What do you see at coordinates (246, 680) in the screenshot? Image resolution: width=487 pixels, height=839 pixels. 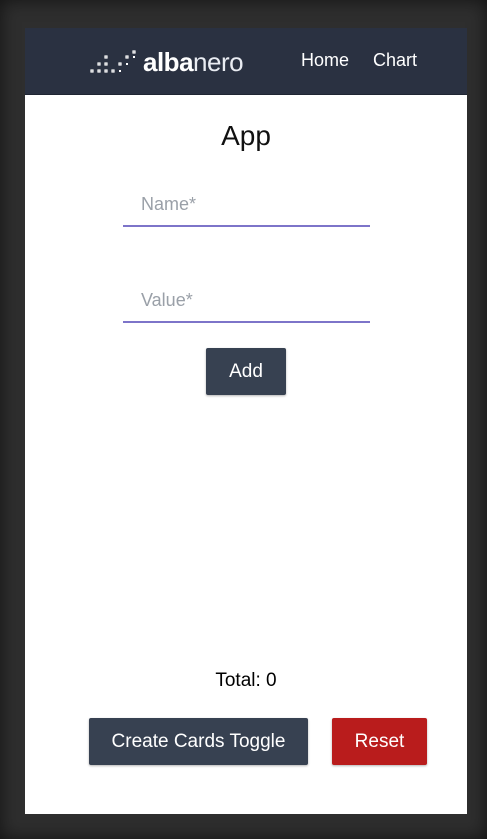 I see `total-label: Total: 0` at bounding box center [246, 680].